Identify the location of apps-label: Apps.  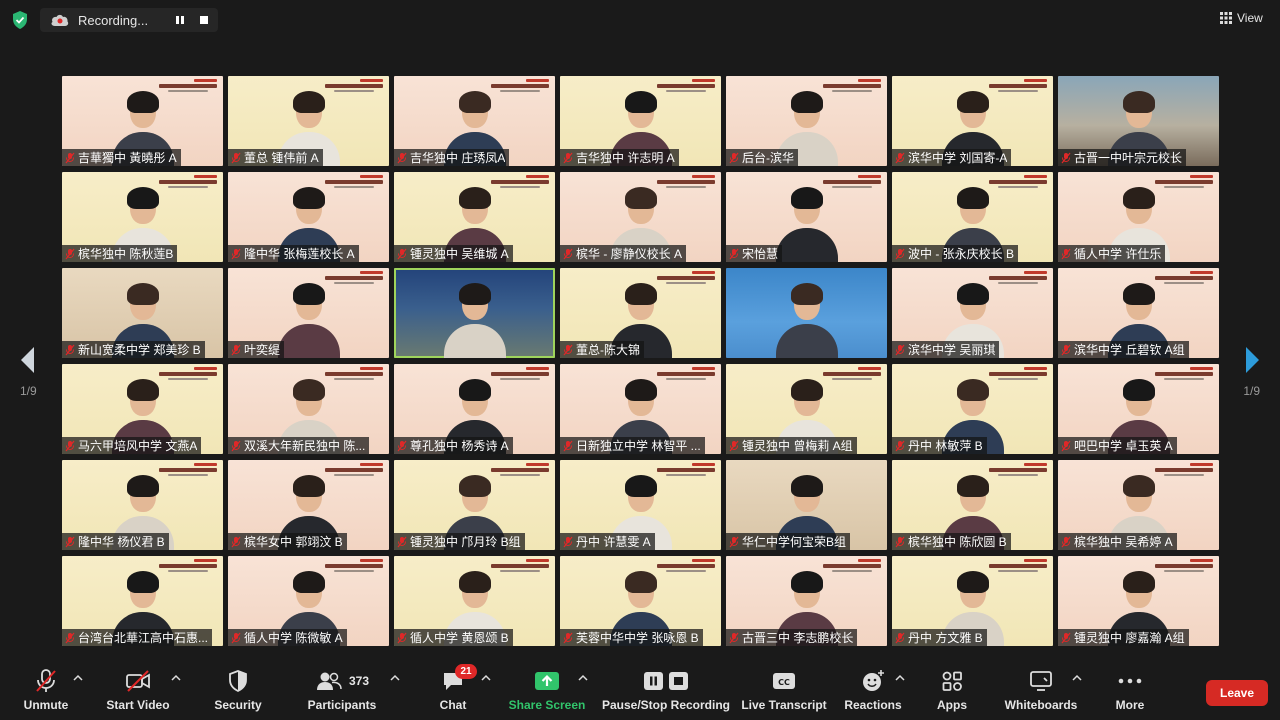
(952, 705).